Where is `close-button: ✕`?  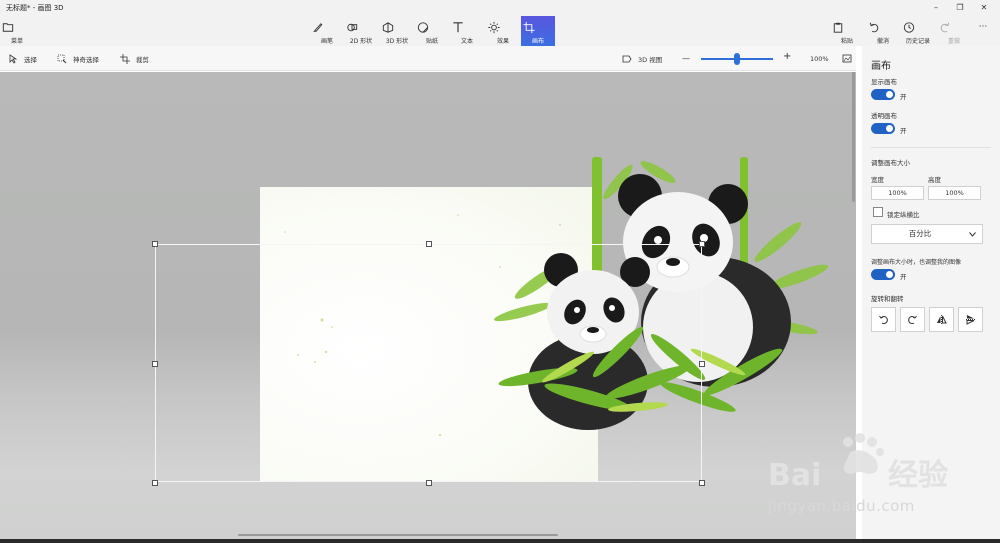 close-button: ✕ is located at coordinates (984, 8).